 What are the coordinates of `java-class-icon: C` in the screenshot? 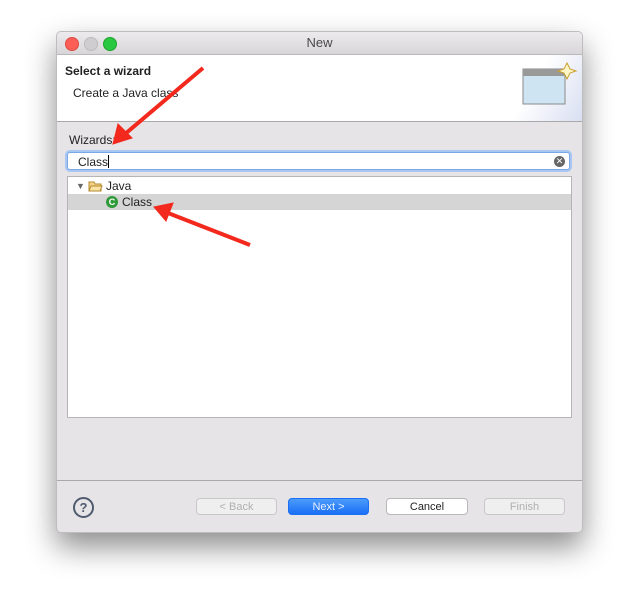 It's located at (112, 202).